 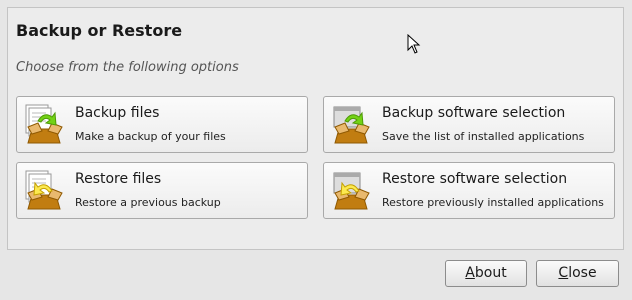 What do you see at coordinates (150, 136) in the screenshot?
I see `backup-files-description: Make a backup of your files` at bounding box center [150, 136].